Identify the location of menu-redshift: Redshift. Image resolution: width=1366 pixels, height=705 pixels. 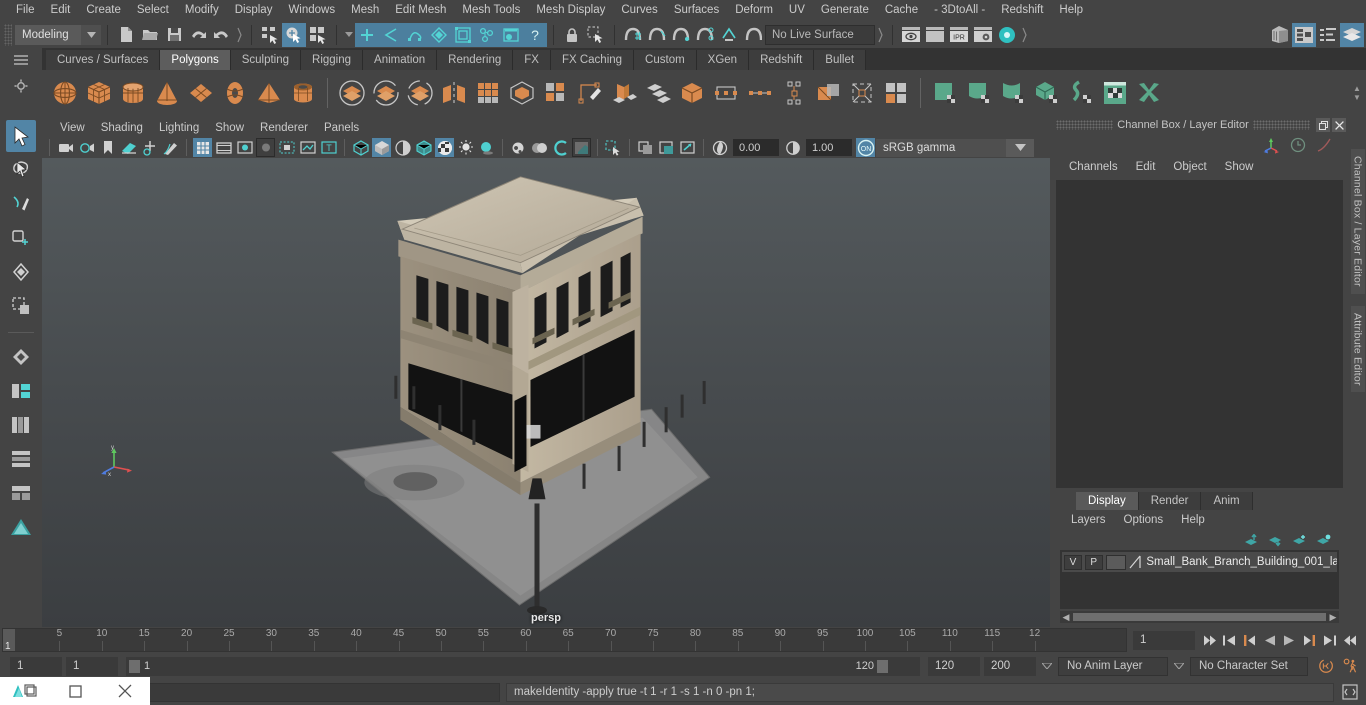
(1022, 10).